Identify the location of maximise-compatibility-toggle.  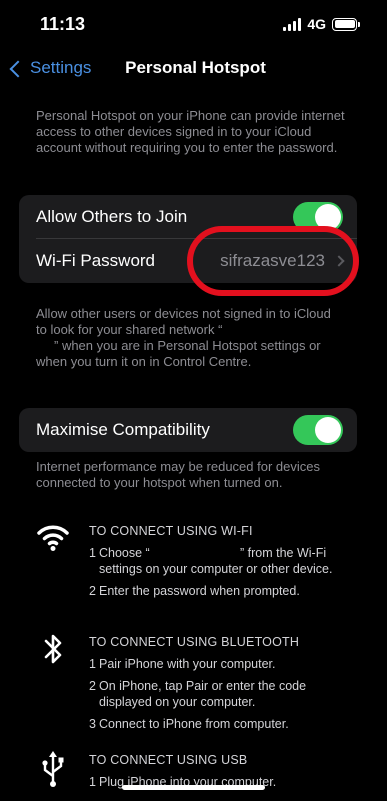
(318, 430).